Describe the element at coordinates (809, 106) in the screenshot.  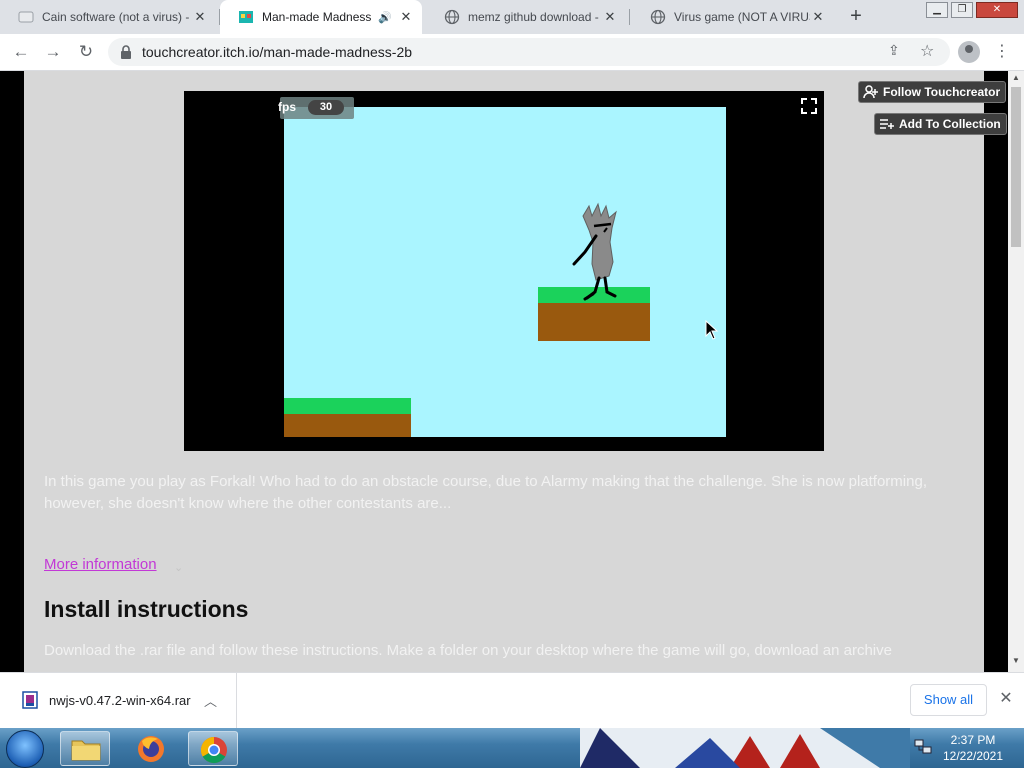
I see `fullscreen-icon` at that location.